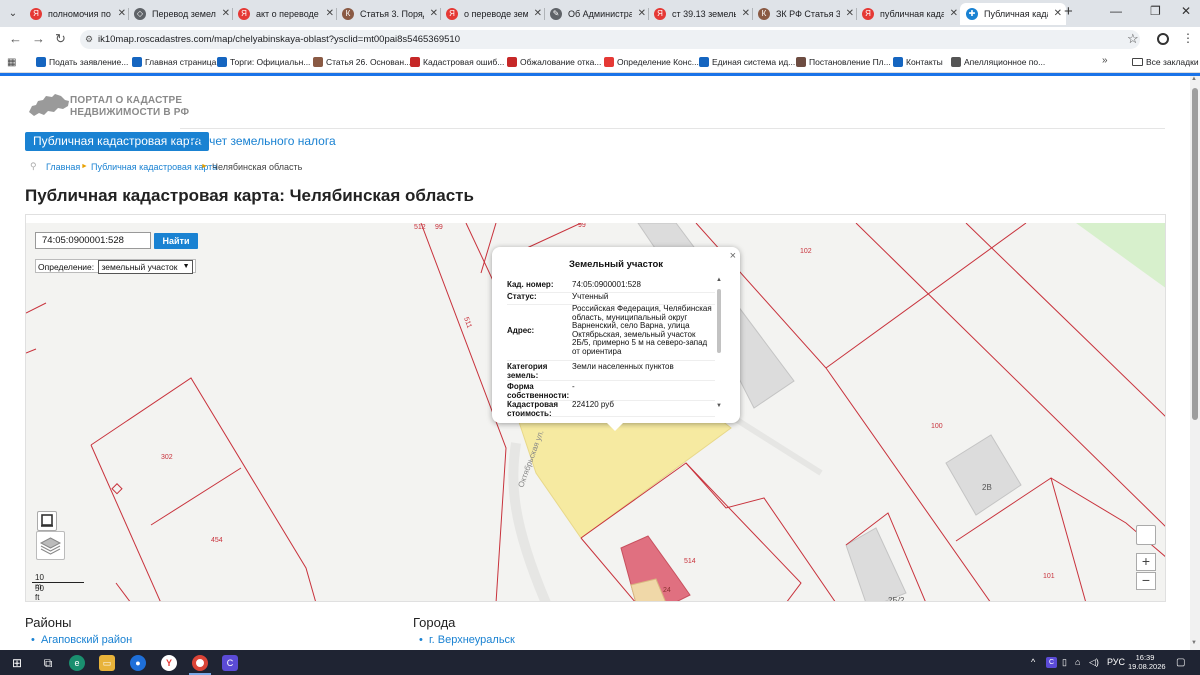 The height and width of the screenshot is (675, 1200). What do you see at coordinates (13, 14) in the screenshot?
I see `tab-search-chevron-icon: ⌄` at bounding box center [13, 14].